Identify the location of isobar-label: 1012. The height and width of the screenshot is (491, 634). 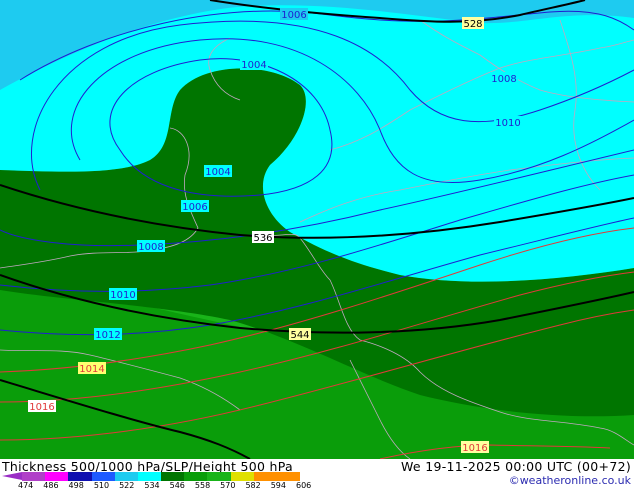
(107, 335).